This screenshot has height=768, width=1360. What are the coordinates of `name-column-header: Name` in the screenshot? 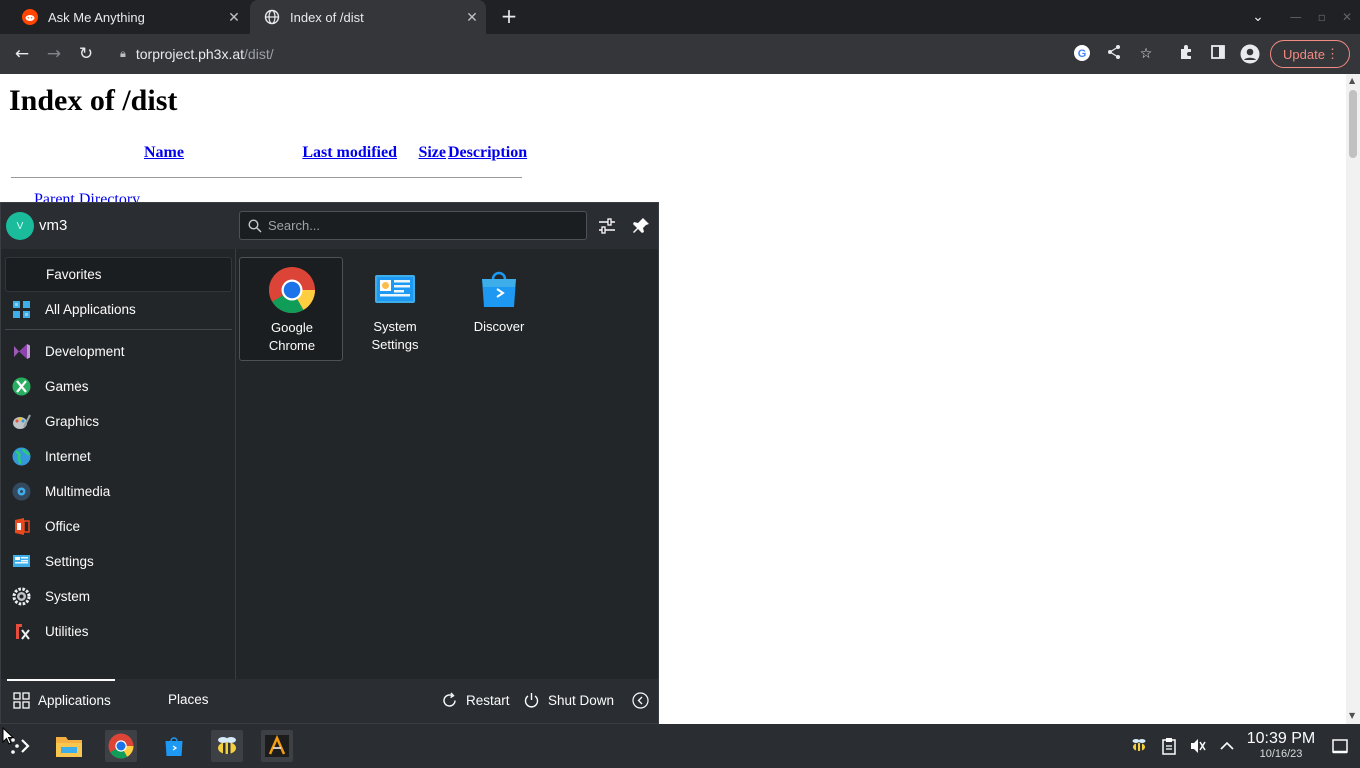 It's located at (164, 153).